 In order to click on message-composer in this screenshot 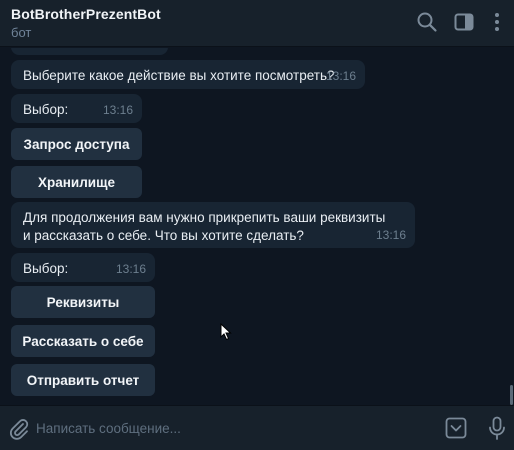, I will do `click(257, 427)`.